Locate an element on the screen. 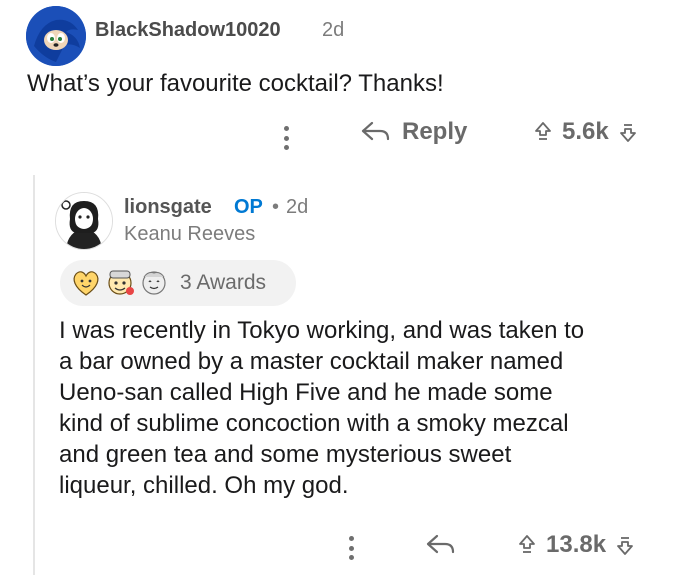  reply-more-options-icon is located at coordinates (351, 548).